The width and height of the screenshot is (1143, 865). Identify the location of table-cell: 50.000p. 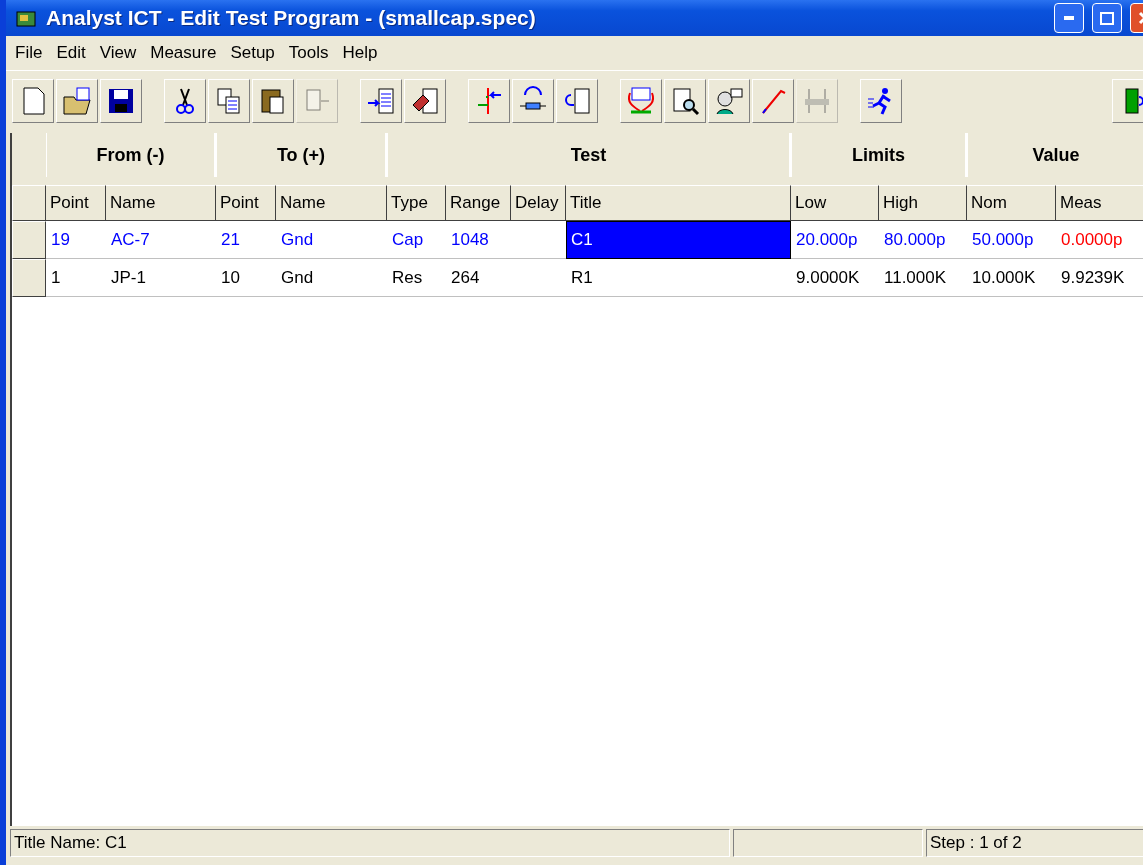
(1011, 240).